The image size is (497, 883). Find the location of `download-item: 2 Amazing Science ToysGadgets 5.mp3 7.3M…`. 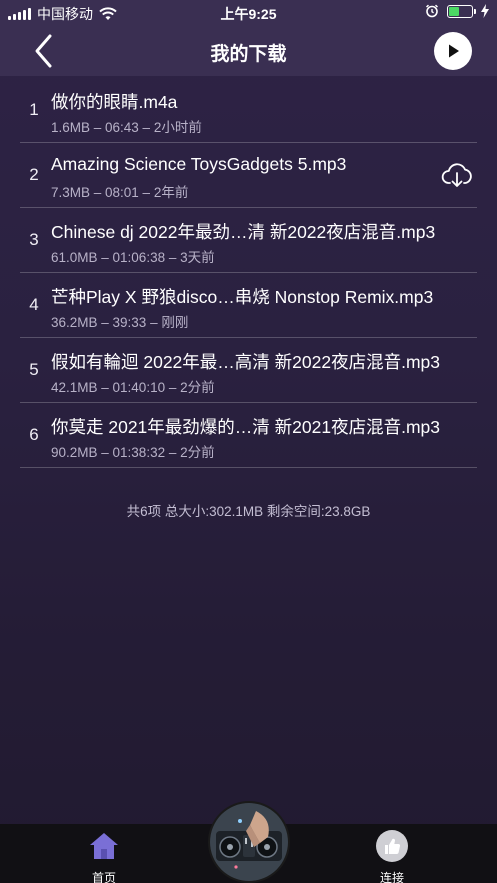

download-item: 2 Amazing Science ToysGadgets 5.mp3 7.3M… is located at coordinates (248, 175).